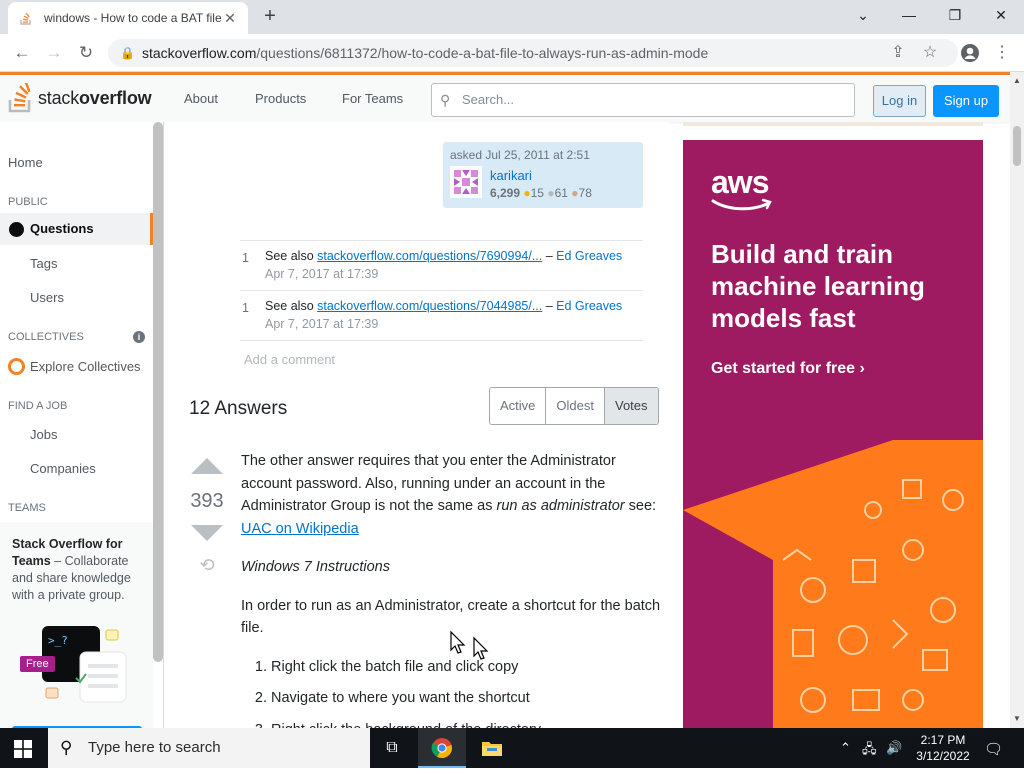  What do you see at coordinates (207, 466) in the screenshot?
I see `upvote-arrow-icon` at bounding box center [207, 466].